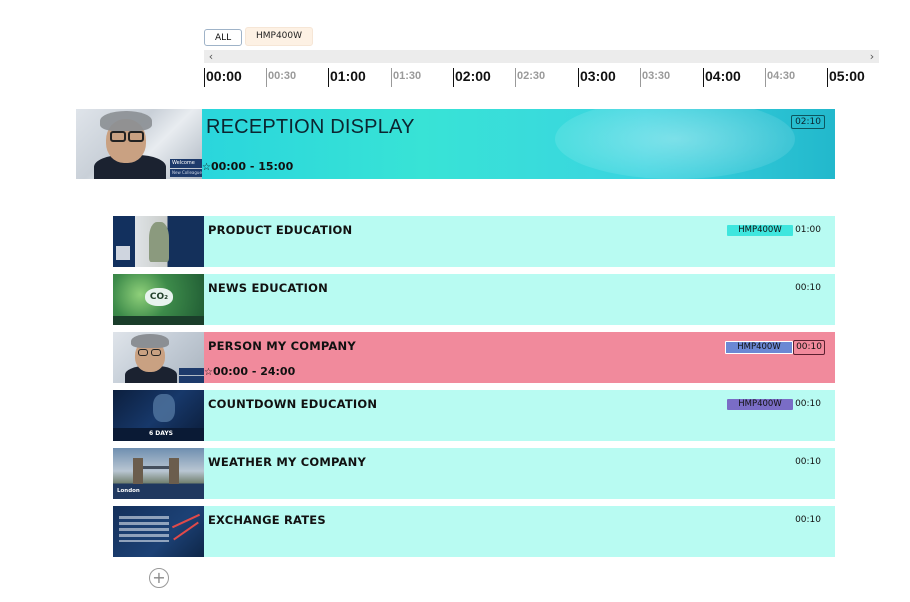 The width and height of the screenshot is (910, 602). Describe the element at coordinates (293, 404) in the screenshot. I see `row-title: COUNTDOWN EDUCATION` at that location.